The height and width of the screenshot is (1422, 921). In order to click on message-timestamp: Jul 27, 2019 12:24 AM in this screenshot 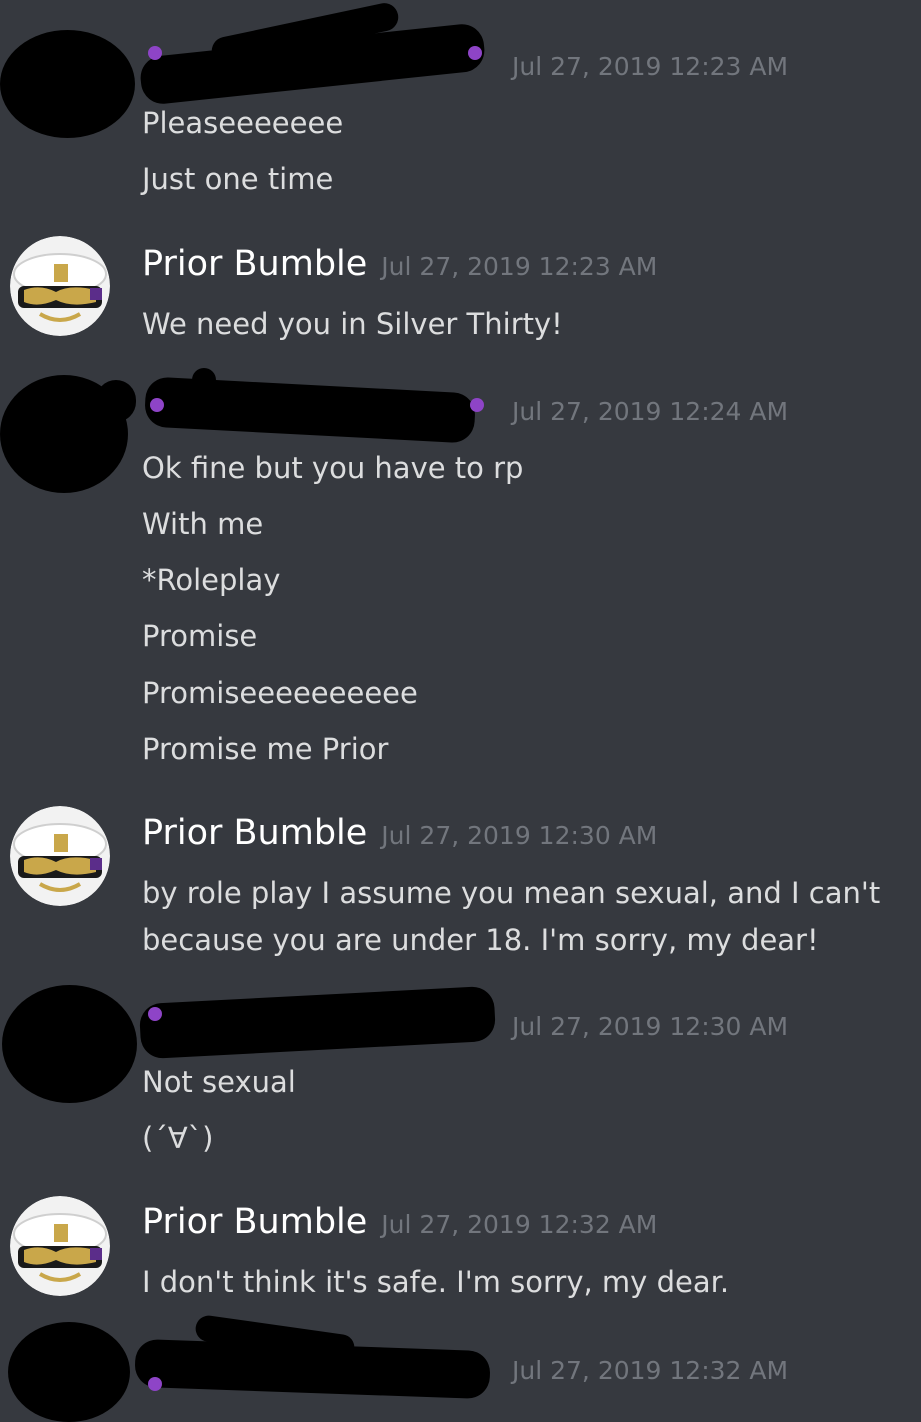, I will do `click(650, 411)`.